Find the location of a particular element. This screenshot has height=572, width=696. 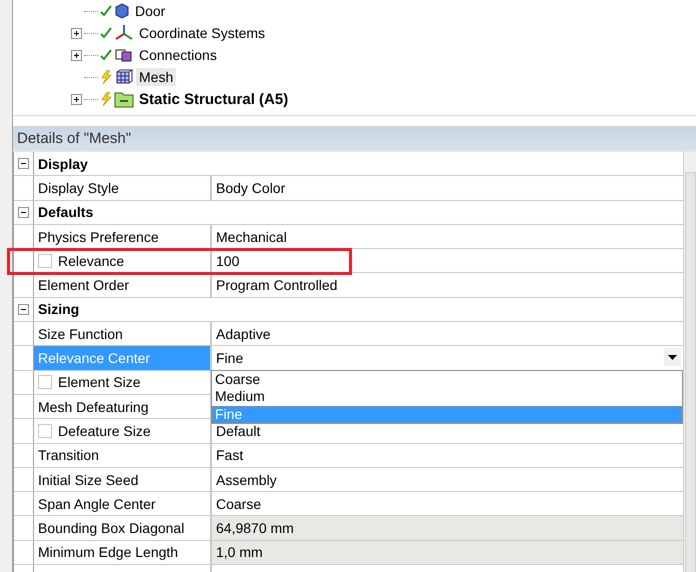

property-value: 100 is located at coordinates (227, 261).